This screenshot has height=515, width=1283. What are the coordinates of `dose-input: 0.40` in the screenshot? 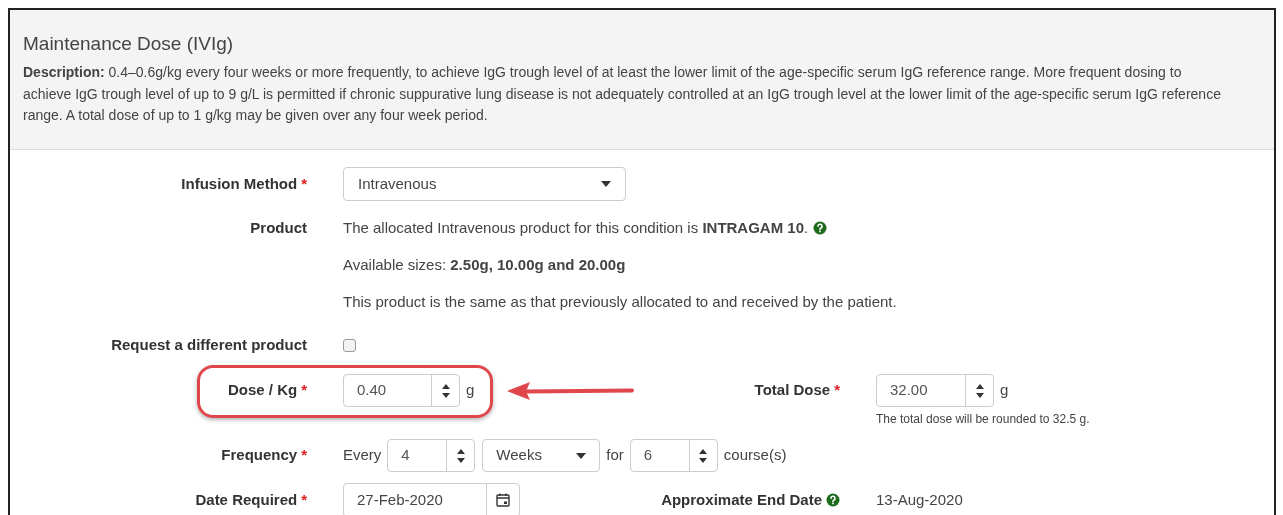 It's located at (401, 390).